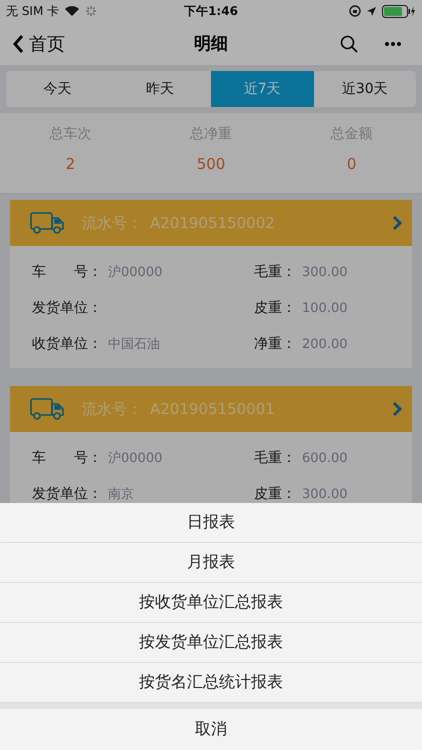 Image resolution: width=422 pixels, height=750 pixels. Describe the element at coordinates (275, 344) in the screenshot. I see `field-label: 净重：` at that location.